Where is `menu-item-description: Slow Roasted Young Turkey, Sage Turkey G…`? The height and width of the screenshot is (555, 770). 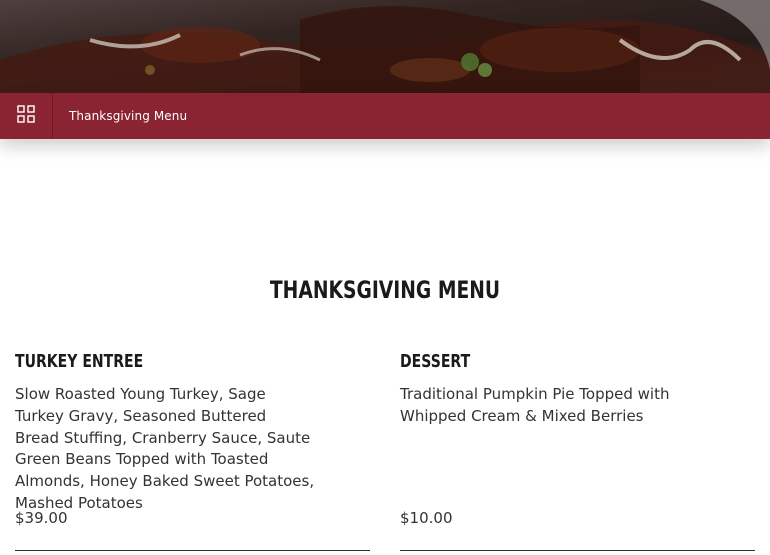 menu-item-description: Slow Roasted Young Turkey, Sage Turkey G… is located at coordinates (165, 448).